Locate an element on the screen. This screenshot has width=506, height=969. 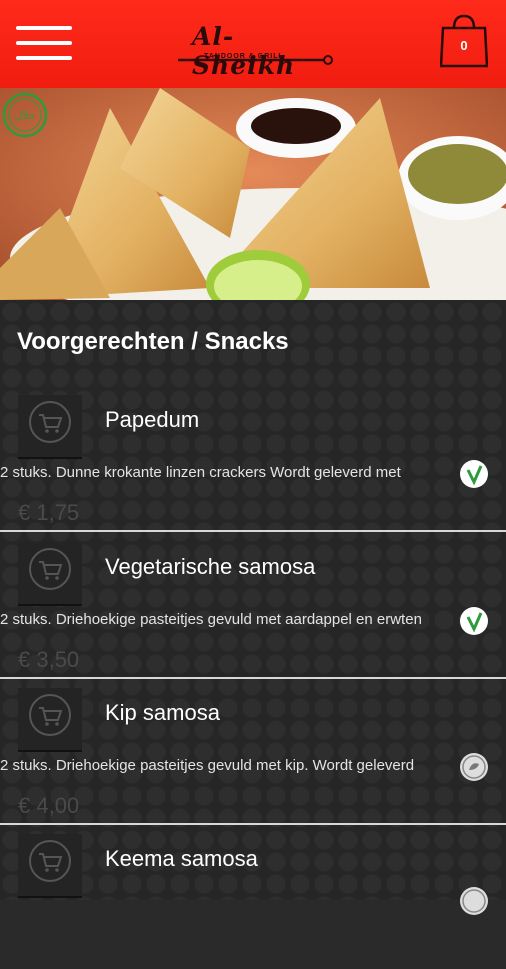
menu-icon is located at coordinates (44, 43).